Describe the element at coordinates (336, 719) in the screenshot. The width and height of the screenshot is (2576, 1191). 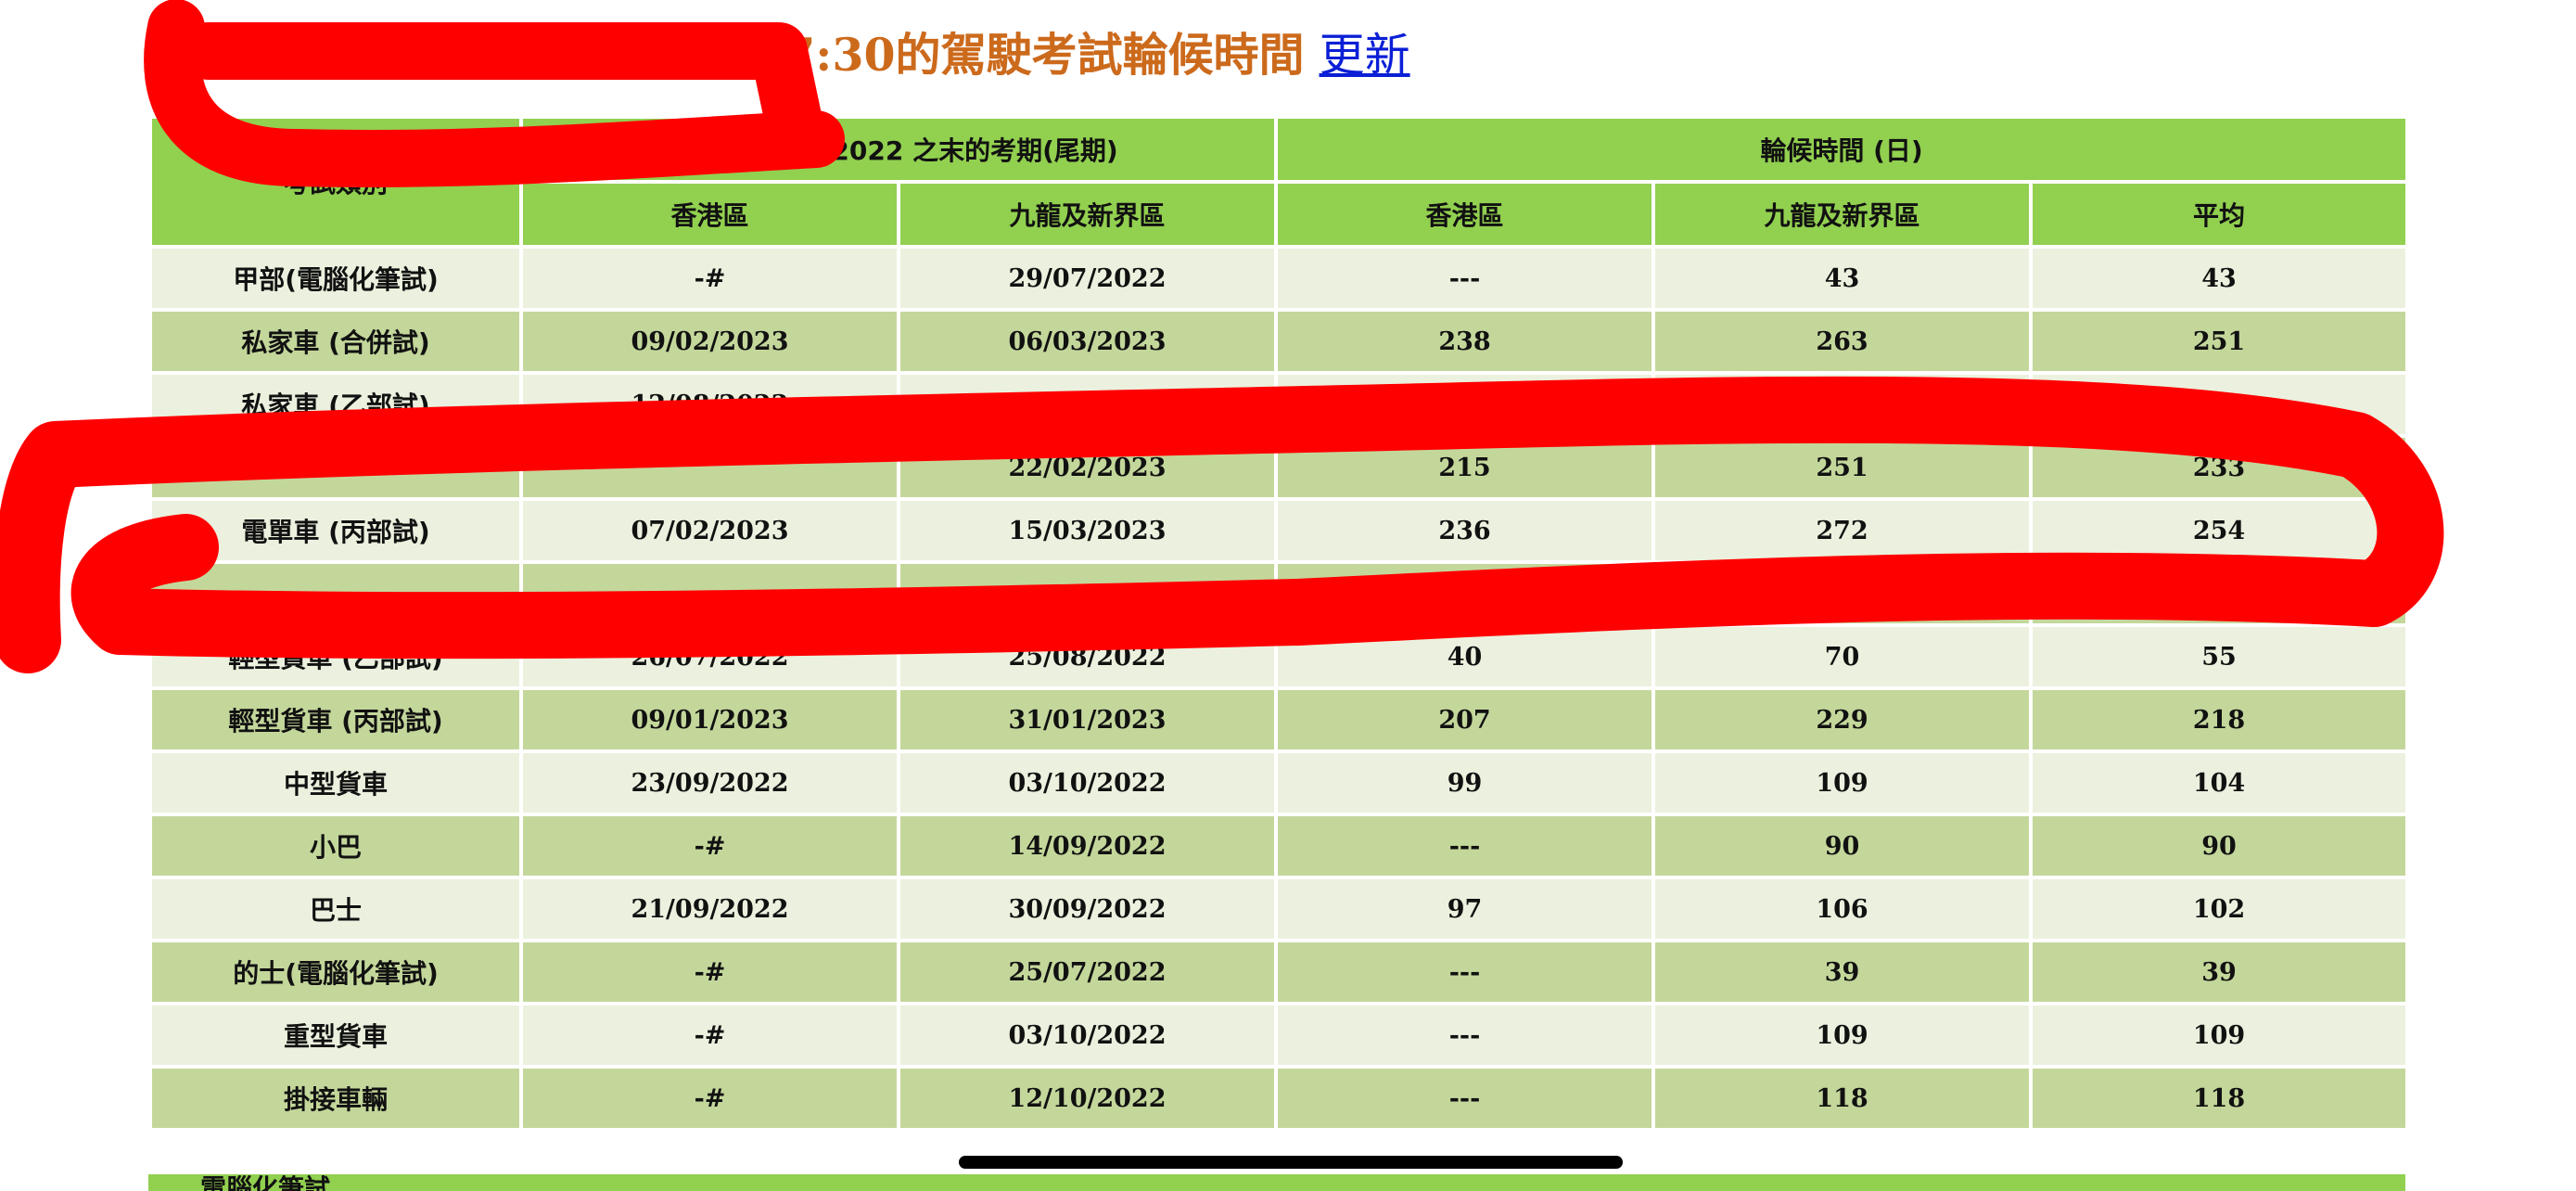
I see `cell-category: 輕型貨車 (丙部試)` at that location.